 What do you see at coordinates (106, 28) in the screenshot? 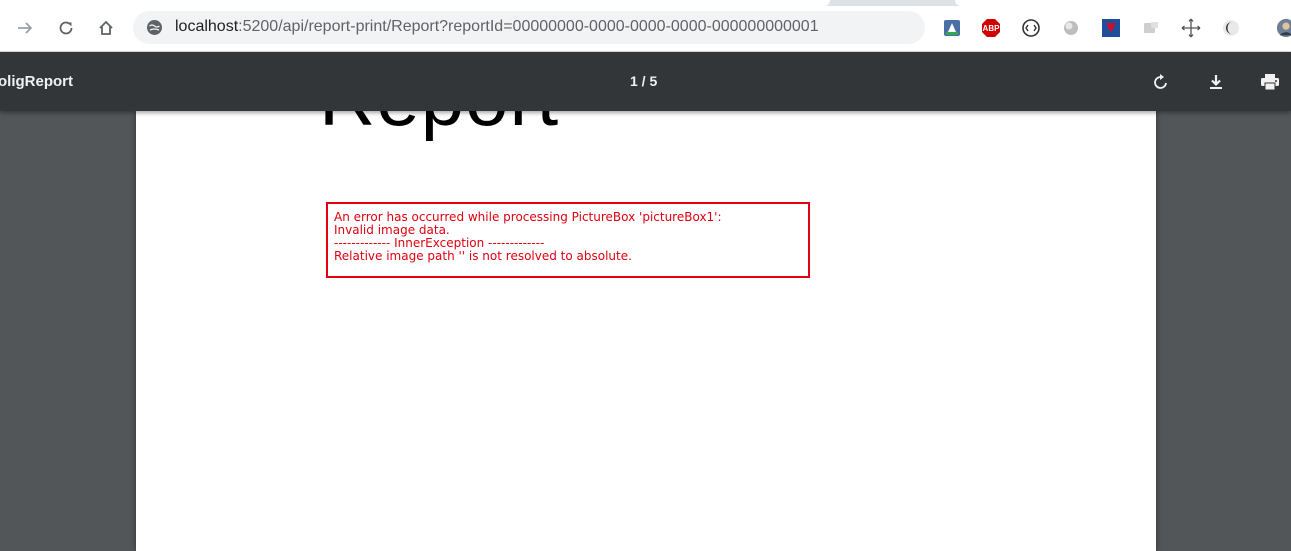
I see `home-icon` at bounding box center [106, 28].